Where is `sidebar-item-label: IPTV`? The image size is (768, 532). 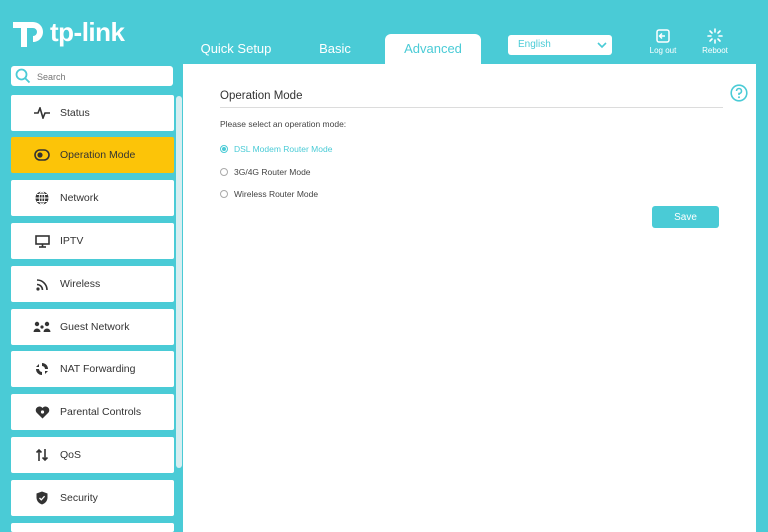 sidebar-item-label: IPTV is located at coordinates (72, 241).